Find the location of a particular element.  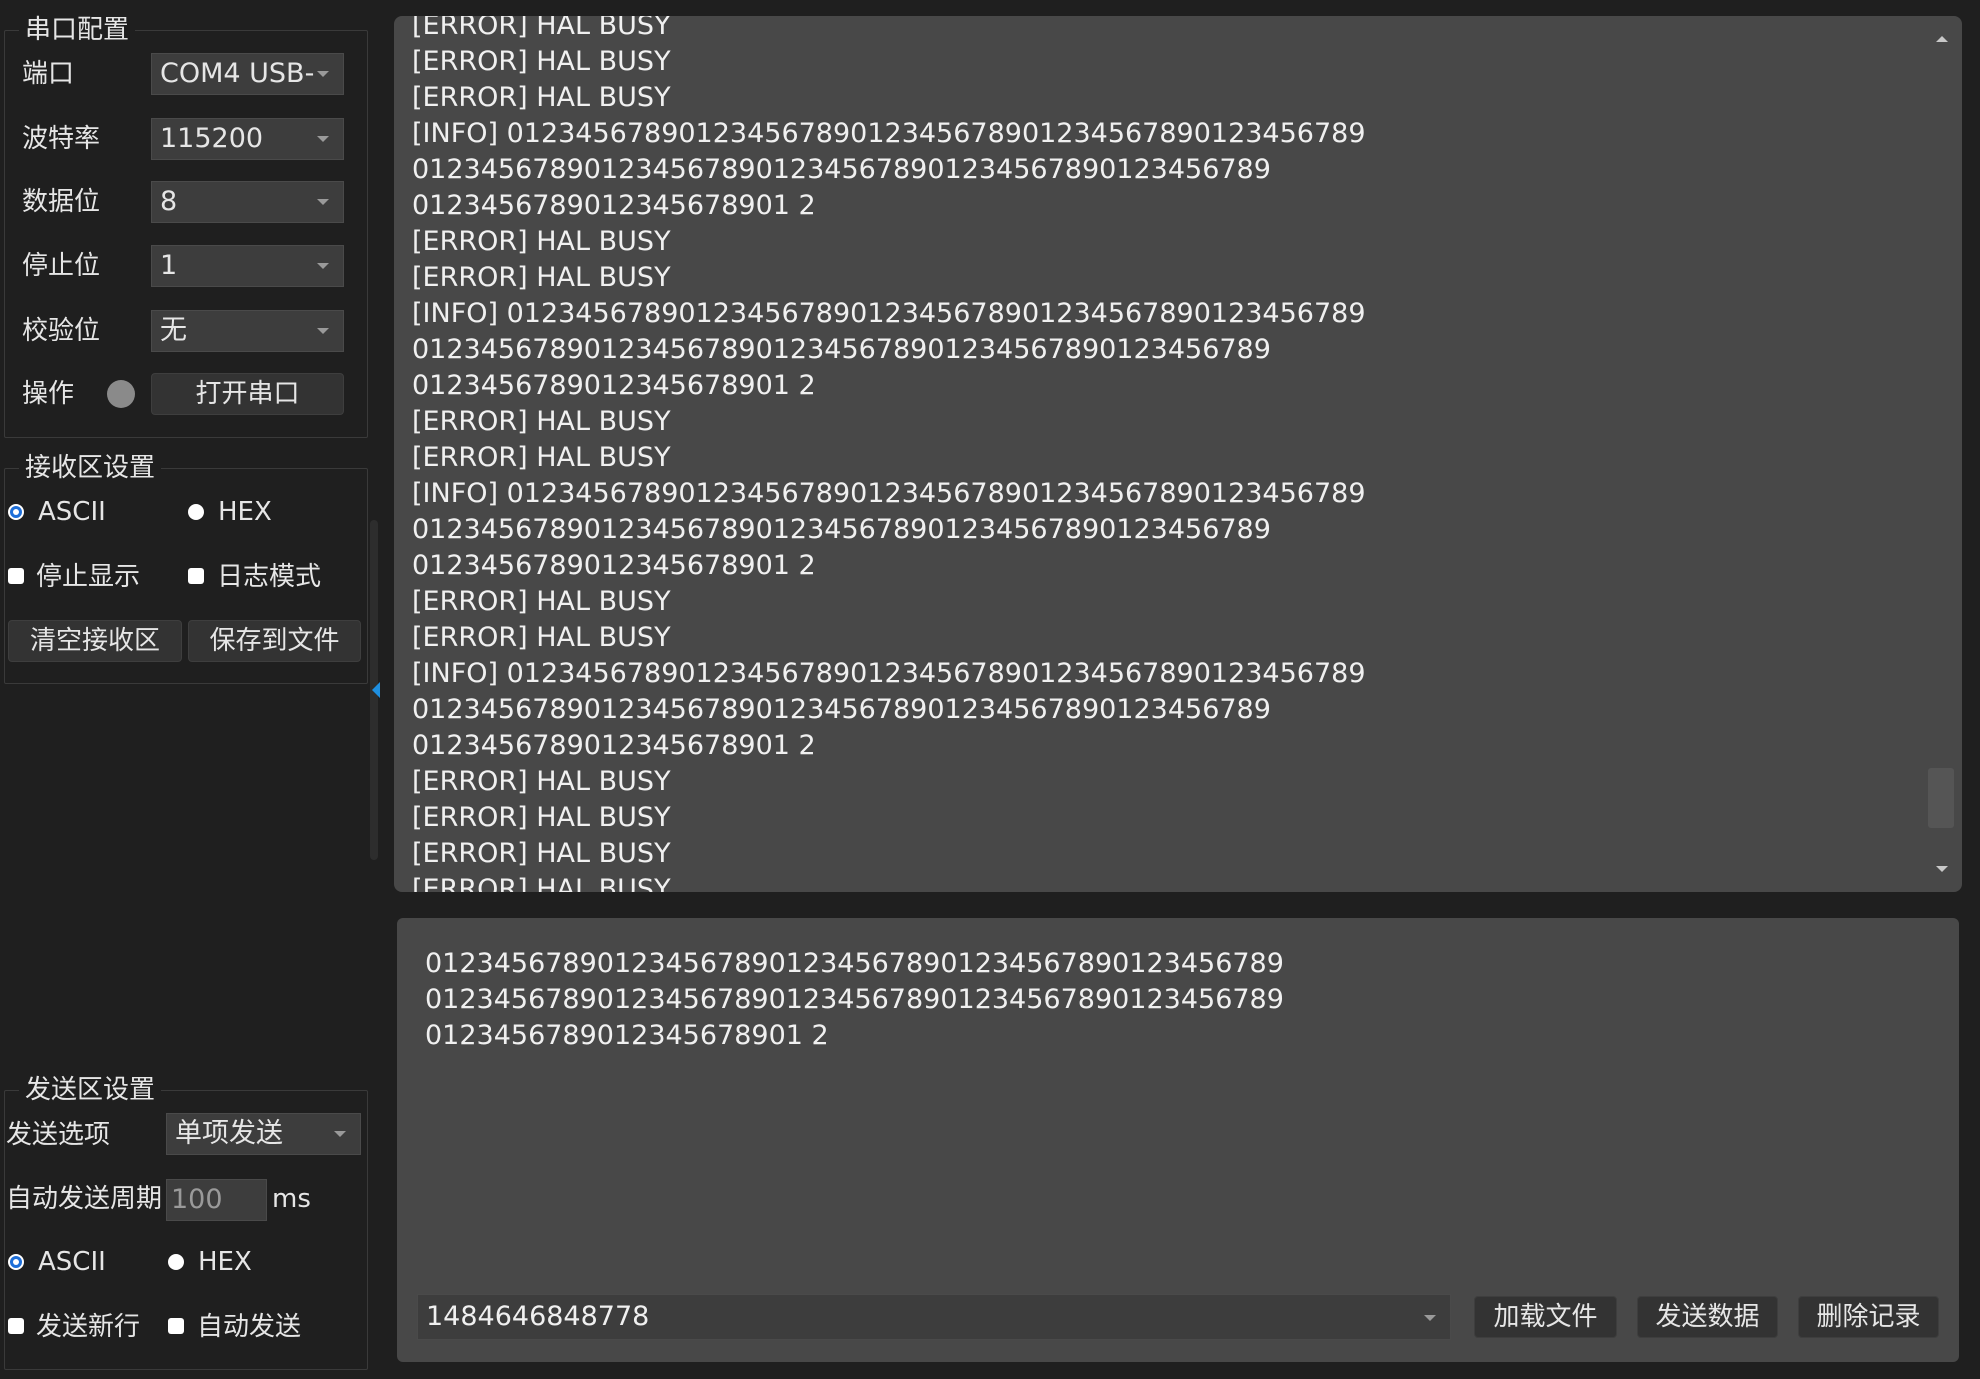

send-line: 0123456789012345678901 2 is located at coordinates (627, 1035).